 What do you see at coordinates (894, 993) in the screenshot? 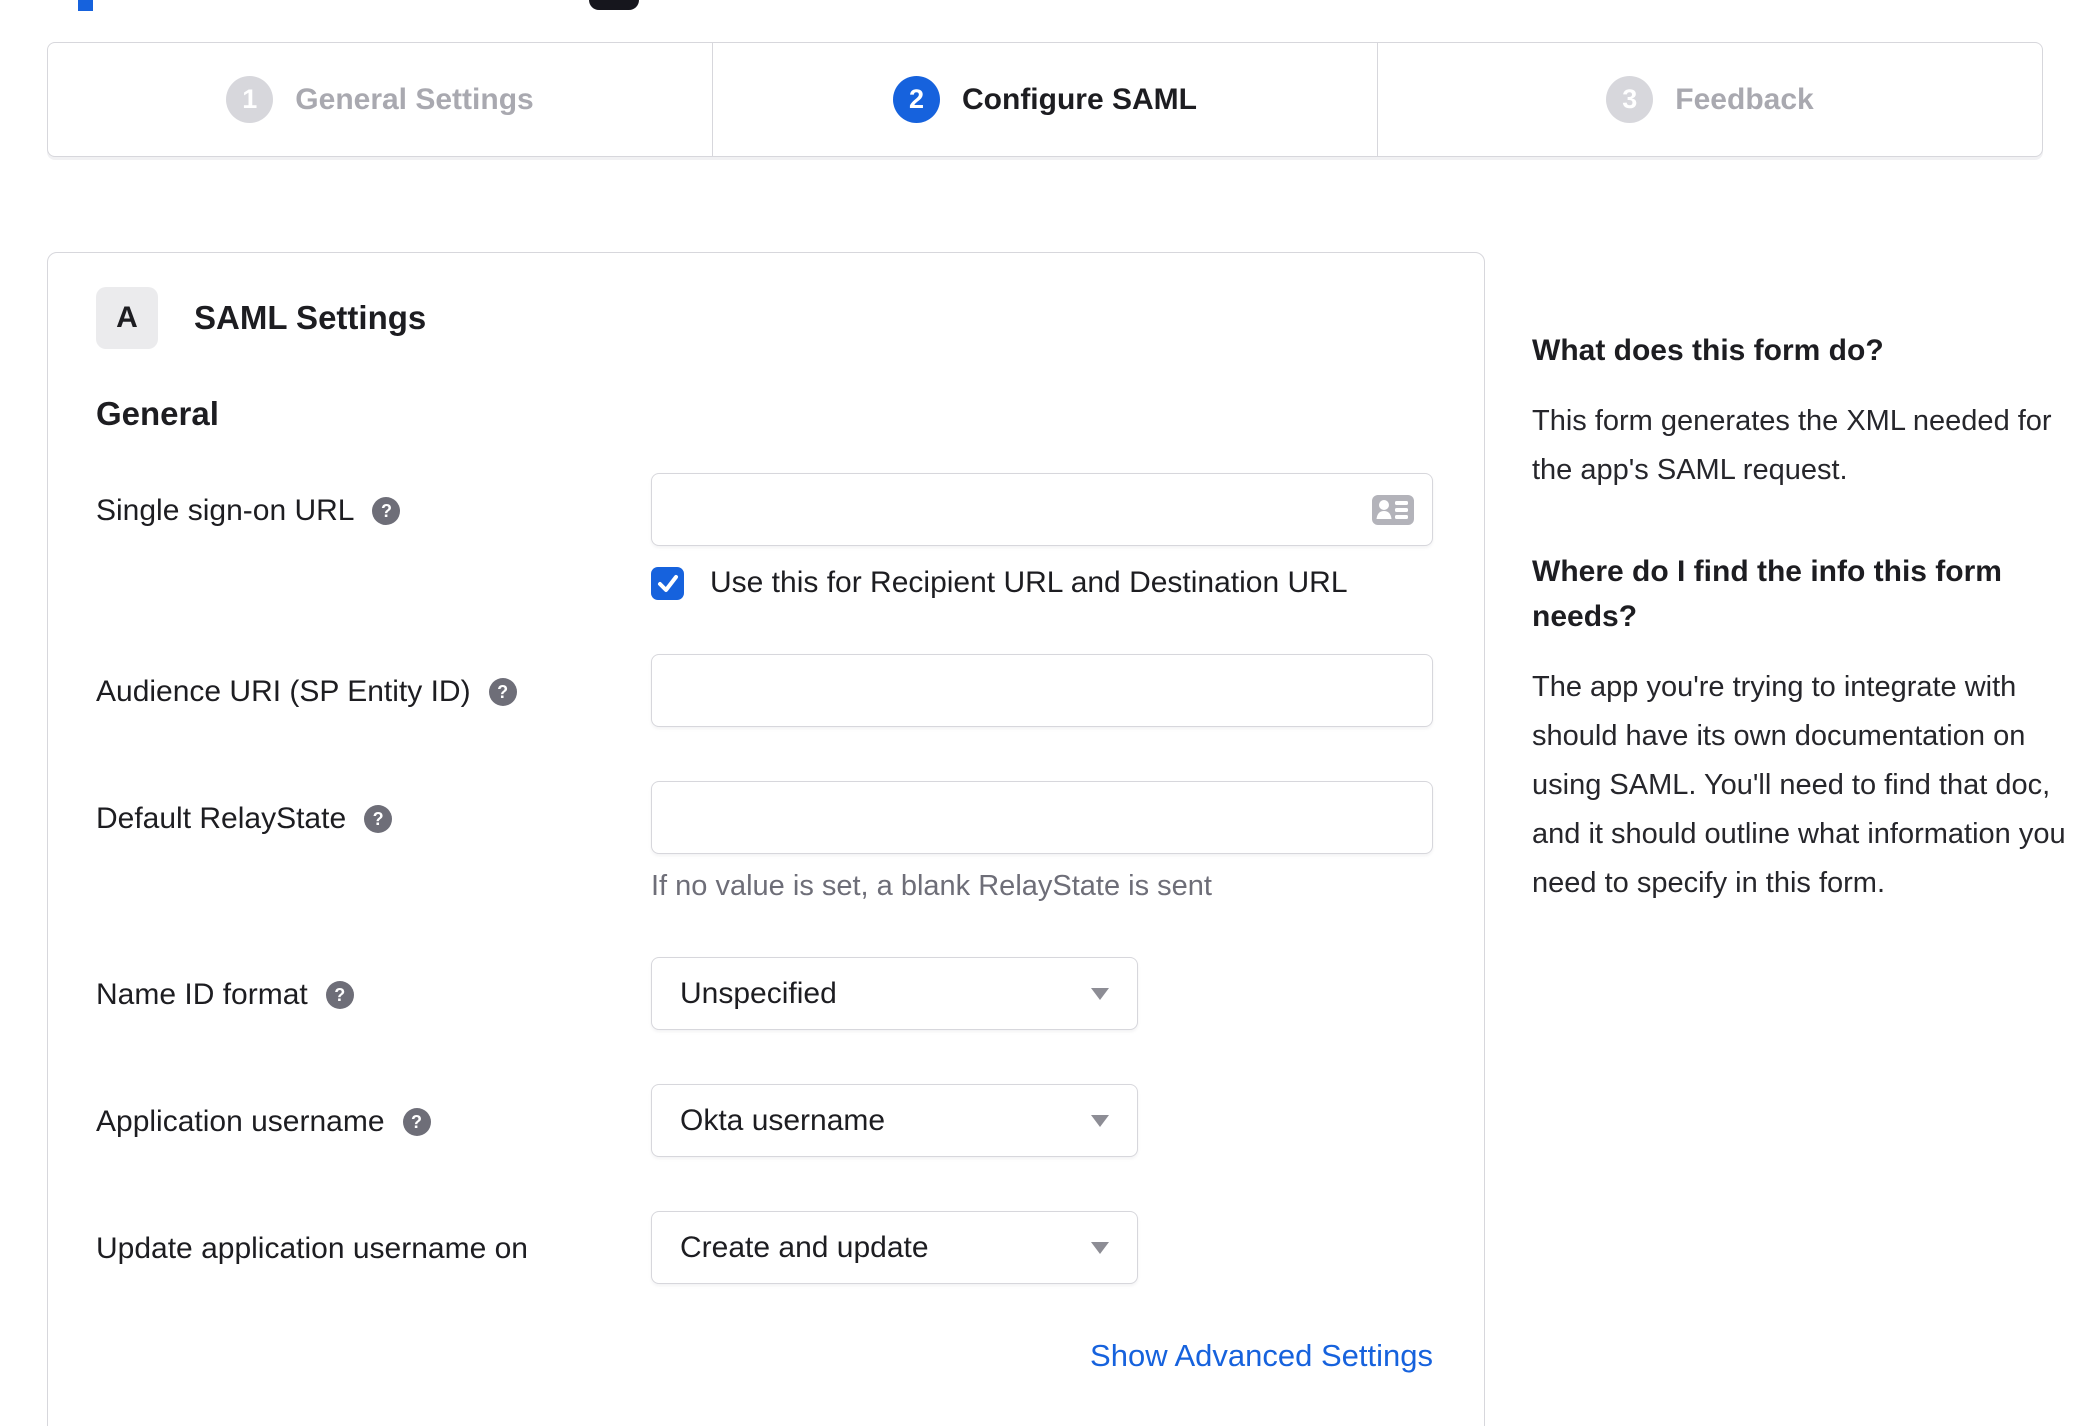
I see `name-id-format-select: Unspecified` at bounding box center [894, 993].